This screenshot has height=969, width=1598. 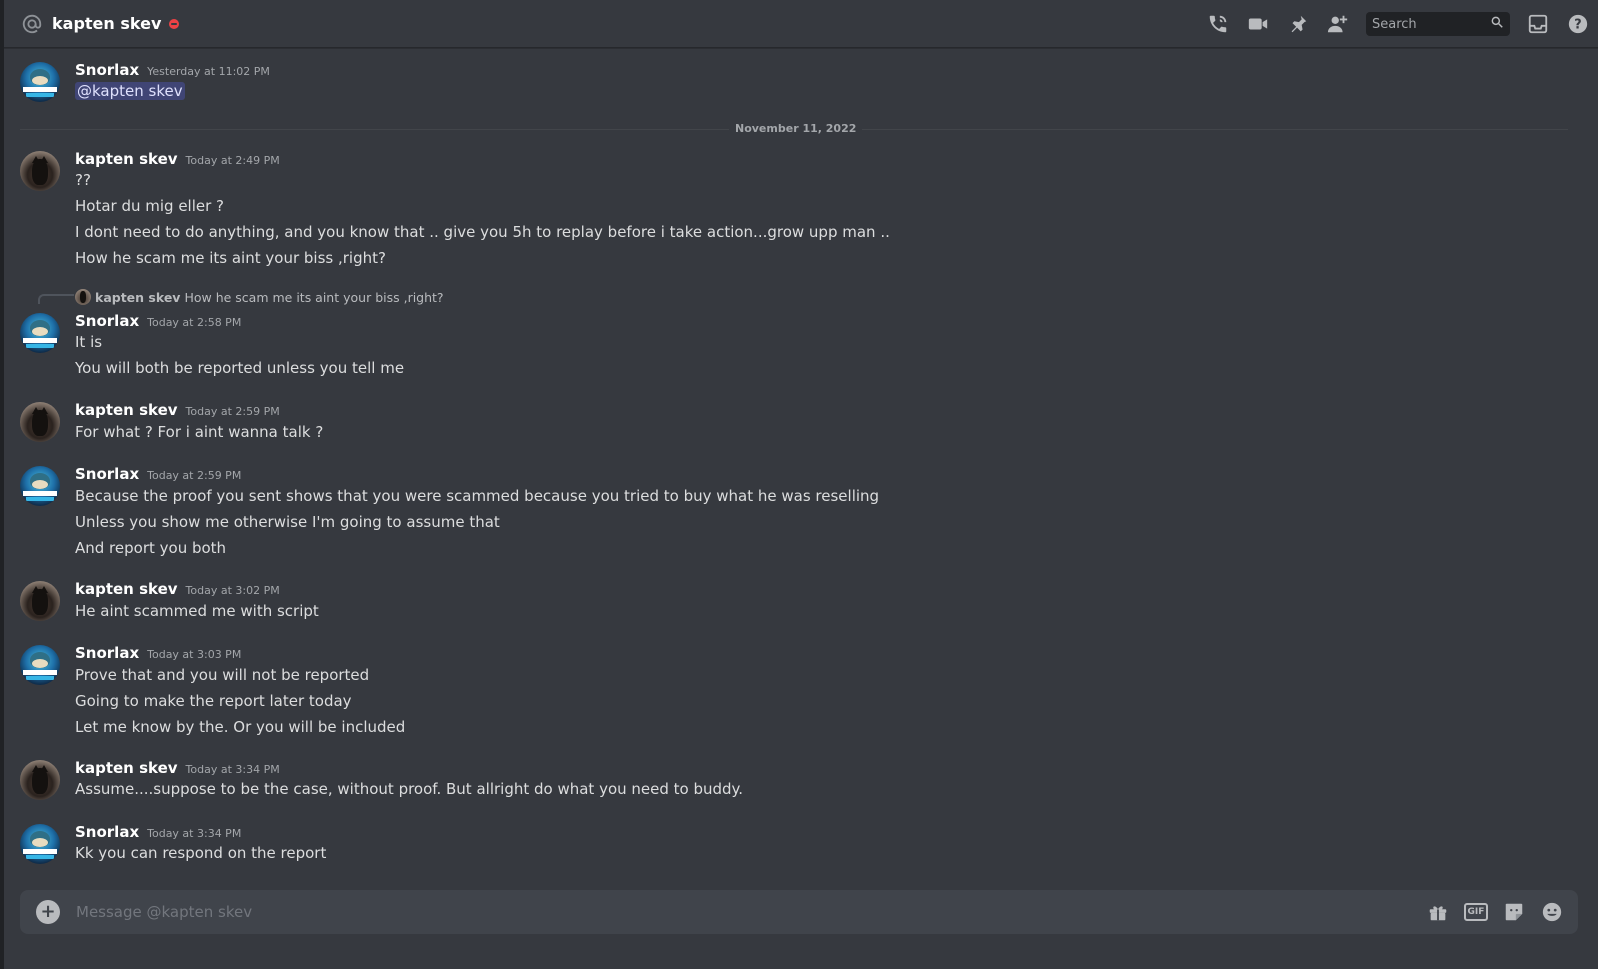 What do you see at coordinates (232, 590) in the screenshot?
I see `timestamp: Today at 3:02 PM` at bounding box center [232, 590].